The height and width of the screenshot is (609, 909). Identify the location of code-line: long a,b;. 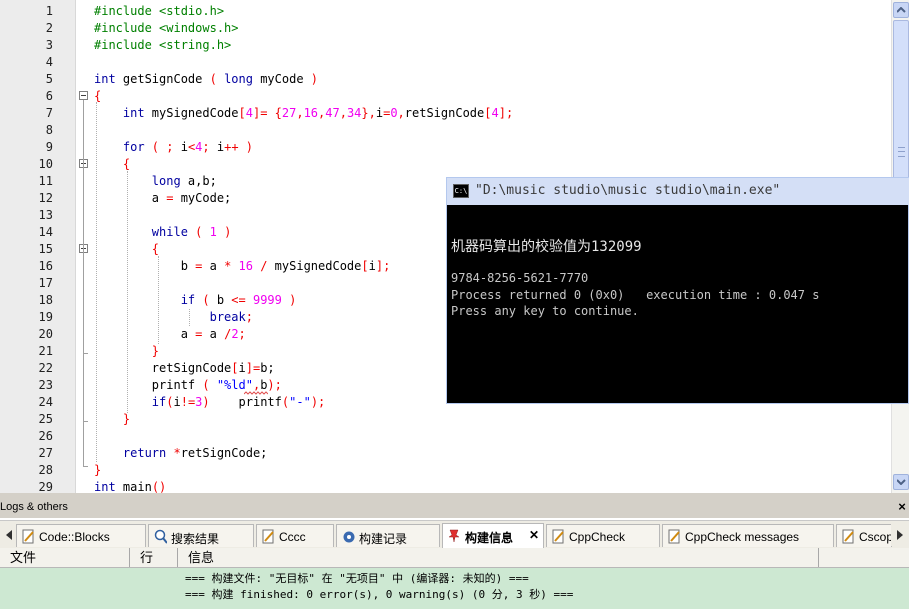
(155, 181).